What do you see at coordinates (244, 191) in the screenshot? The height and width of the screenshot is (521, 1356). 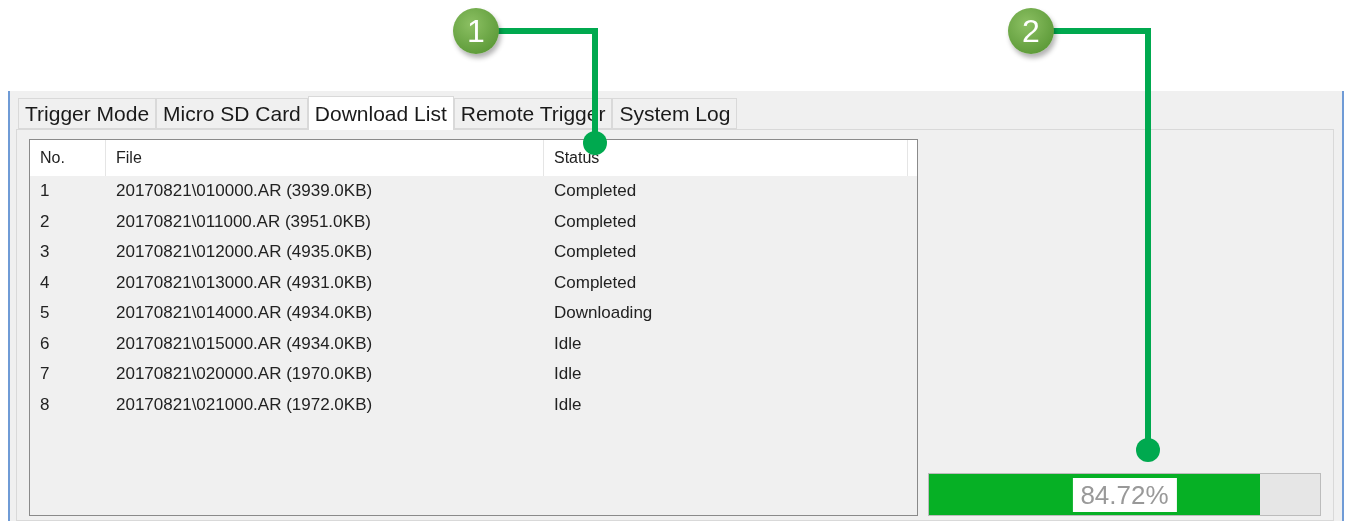 I see `table-cell-text: 20170821\010000.AR (3939.0KB)` at bounding box center [244, 191].